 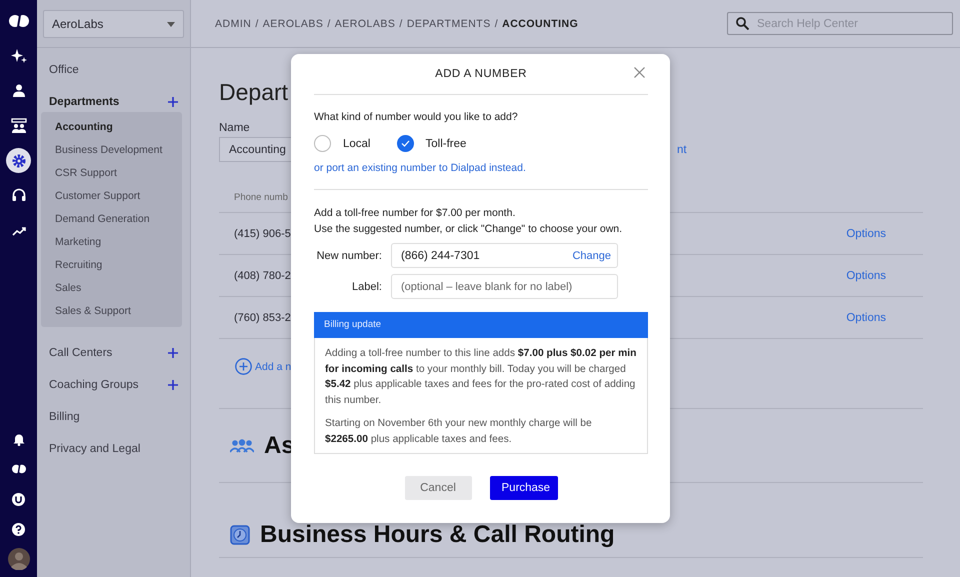 I want to click on instruction-text: Use the suggested number, or click "Change" to choose your own., so click(x=469, y=229).